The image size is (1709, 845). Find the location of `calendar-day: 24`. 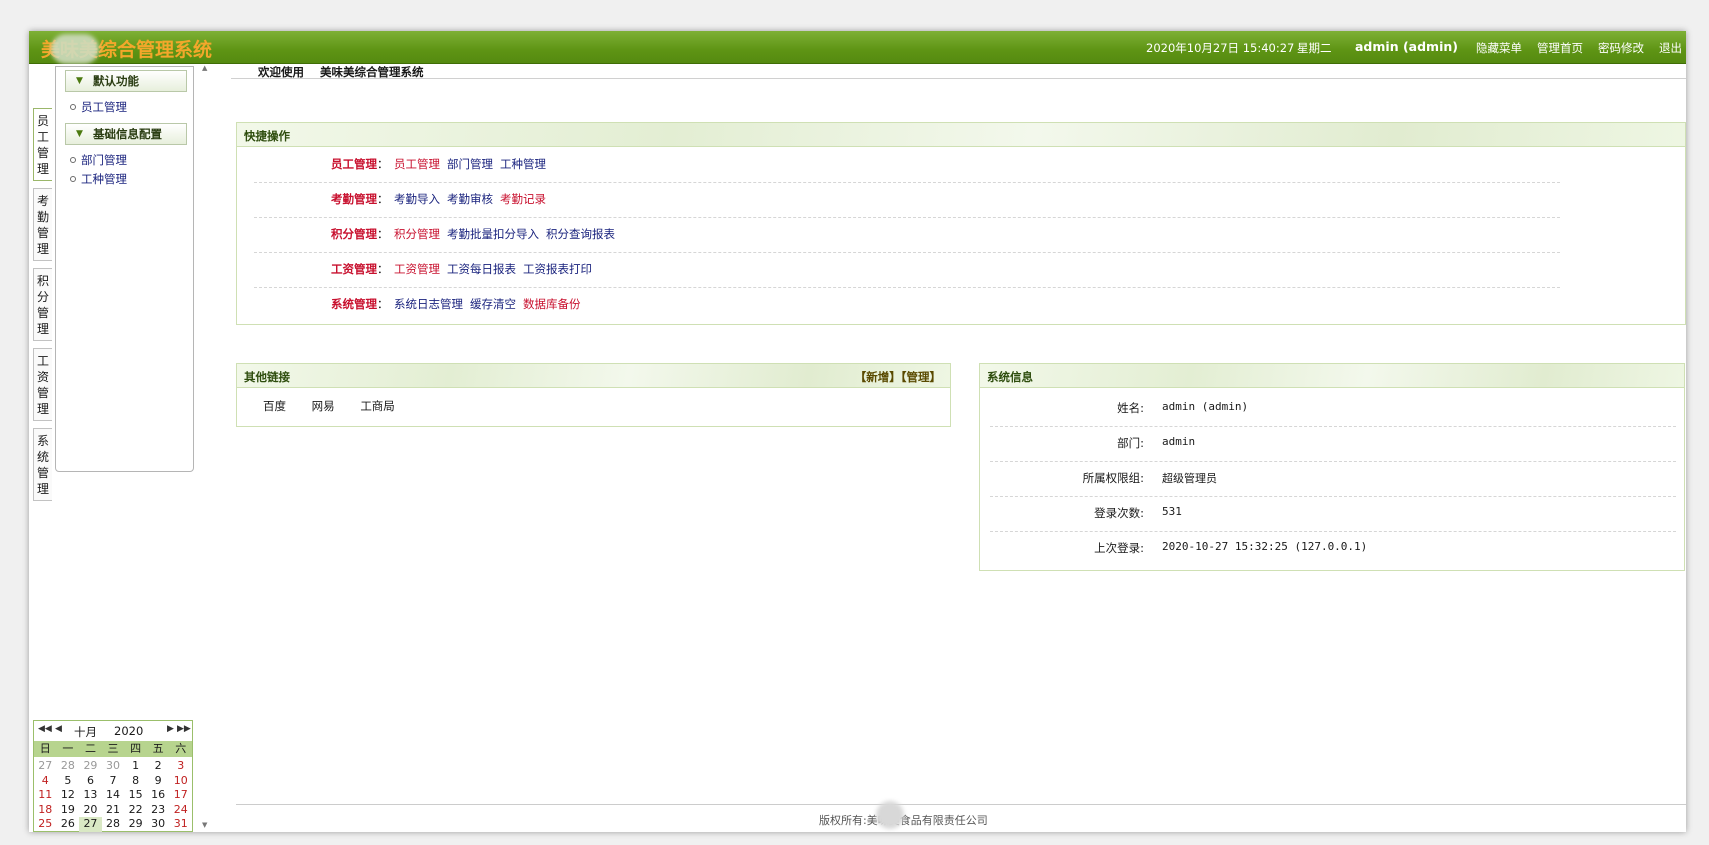

calendar-day: 24 is located at coordinates (180, 810).